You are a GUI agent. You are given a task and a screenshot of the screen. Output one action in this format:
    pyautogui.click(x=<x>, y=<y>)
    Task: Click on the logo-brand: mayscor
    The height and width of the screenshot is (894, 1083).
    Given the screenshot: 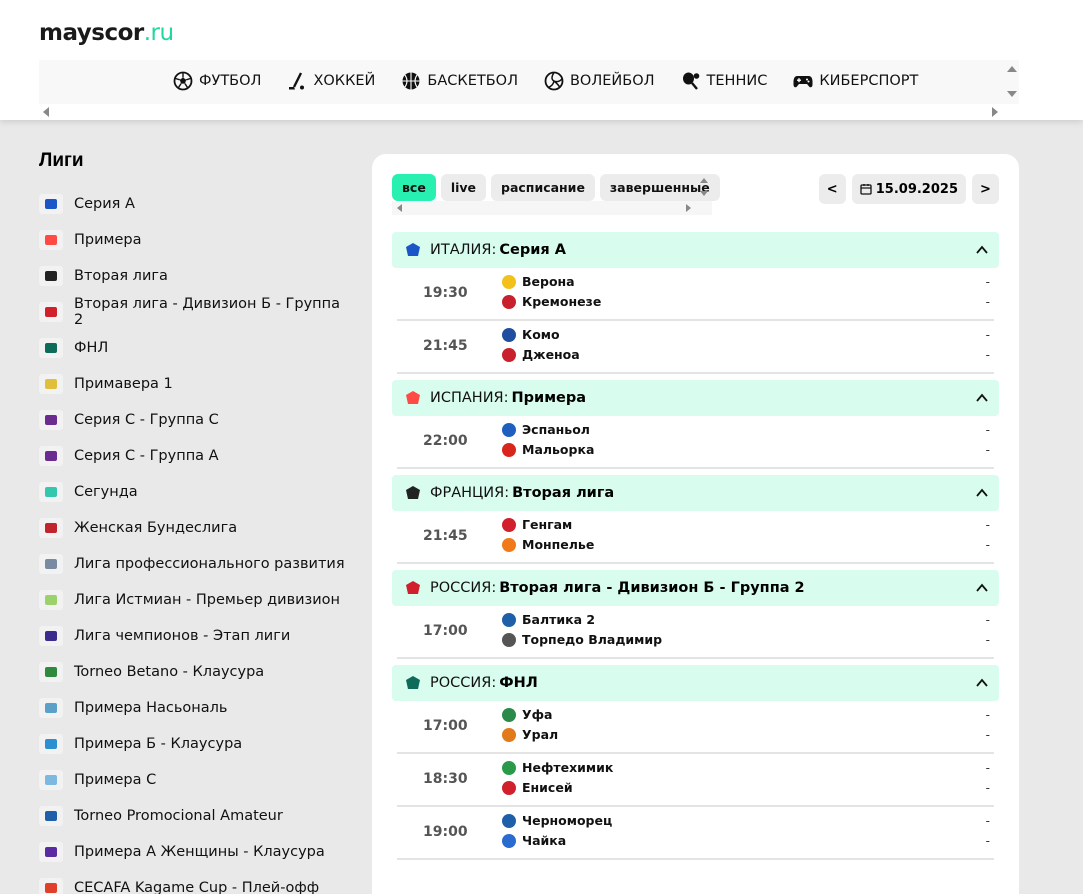 What is the action you would take?
    pyautogui.click(x=91, y=33)
    